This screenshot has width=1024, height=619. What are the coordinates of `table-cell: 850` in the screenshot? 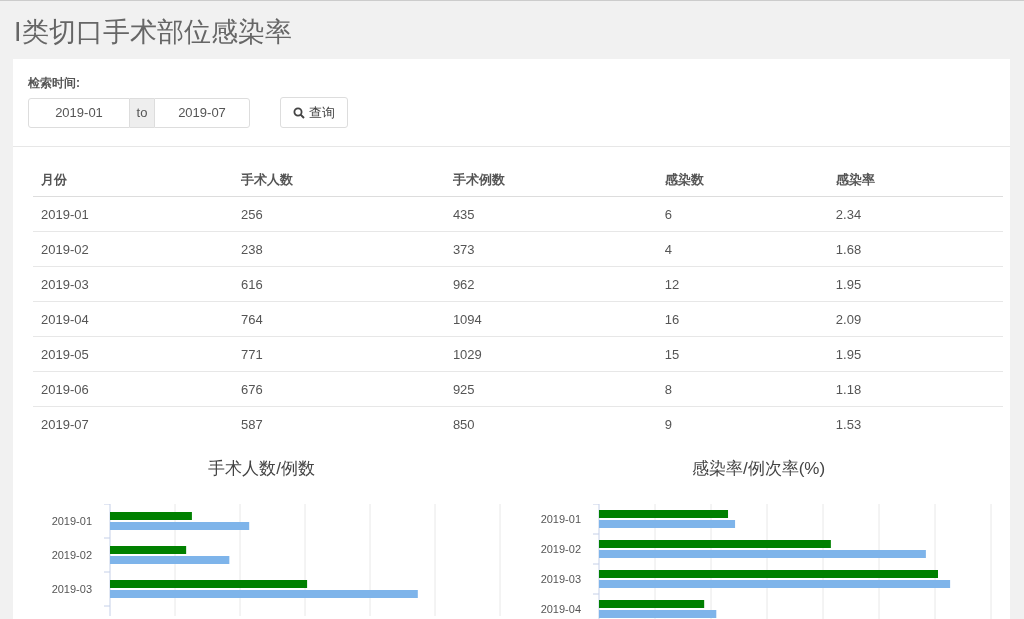 It's located at (550, 423).